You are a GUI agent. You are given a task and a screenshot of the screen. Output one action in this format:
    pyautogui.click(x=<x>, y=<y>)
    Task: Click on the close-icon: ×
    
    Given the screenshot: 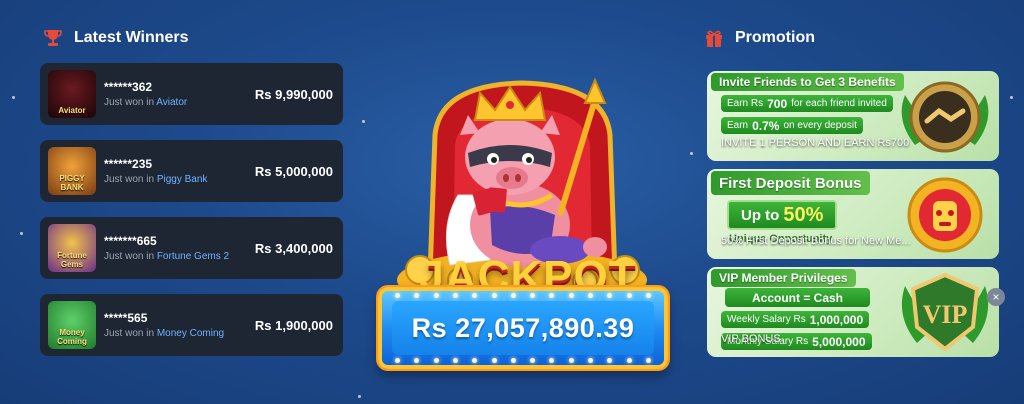 What is the action you would take?
    pyautogui.click(x=996, y=297)
    